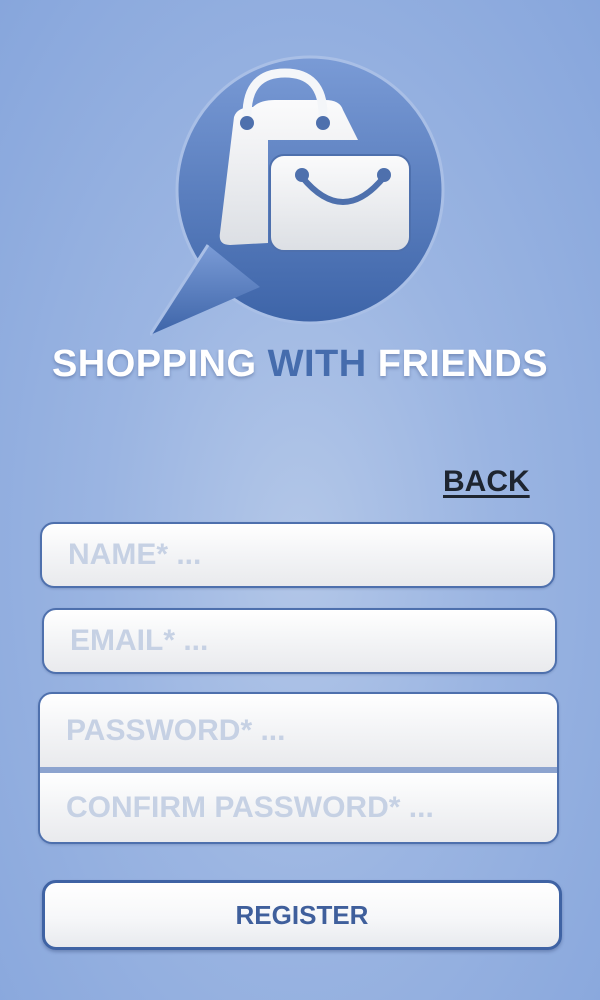  I want to click on back-link: BACK, so click(486, 482).